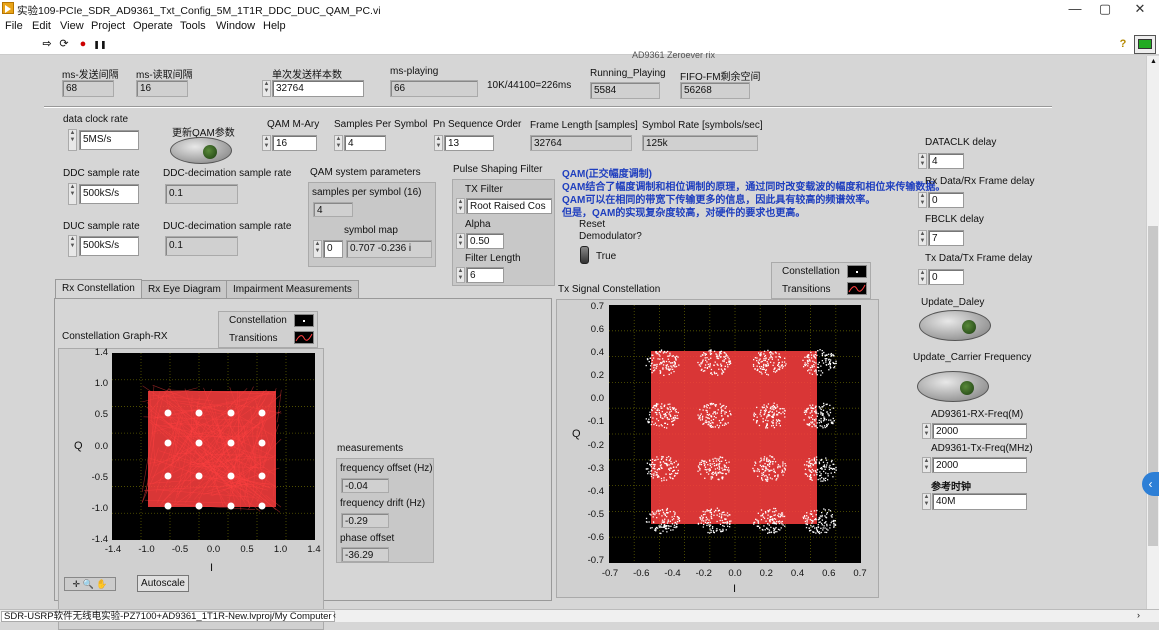 This screenshot has height=630, width=1159. What do you see at coordinates (72, 246) in the screenshot?
I see `duc-sample-rate-spinner: ▲▼` at bounding box center [72, 246].